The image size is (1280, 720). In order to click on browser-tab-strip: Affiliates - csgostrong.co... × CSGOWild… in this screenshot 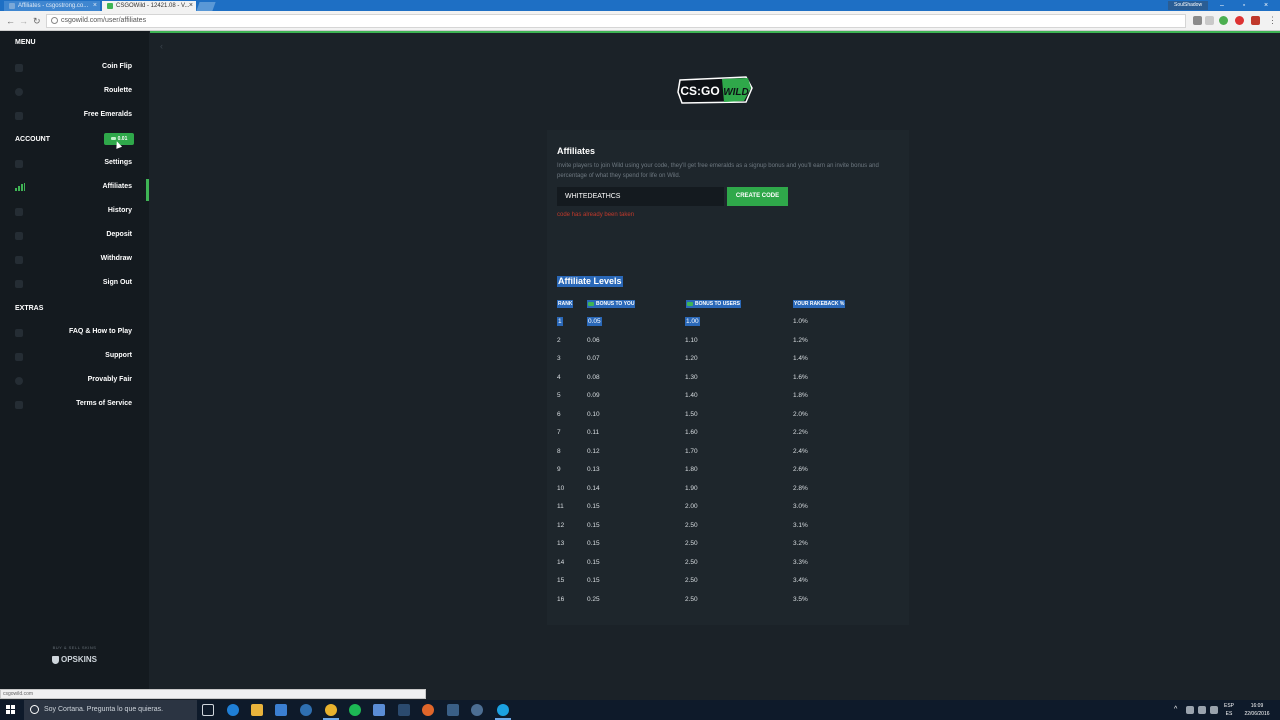, I will do `click(640, 5)`.